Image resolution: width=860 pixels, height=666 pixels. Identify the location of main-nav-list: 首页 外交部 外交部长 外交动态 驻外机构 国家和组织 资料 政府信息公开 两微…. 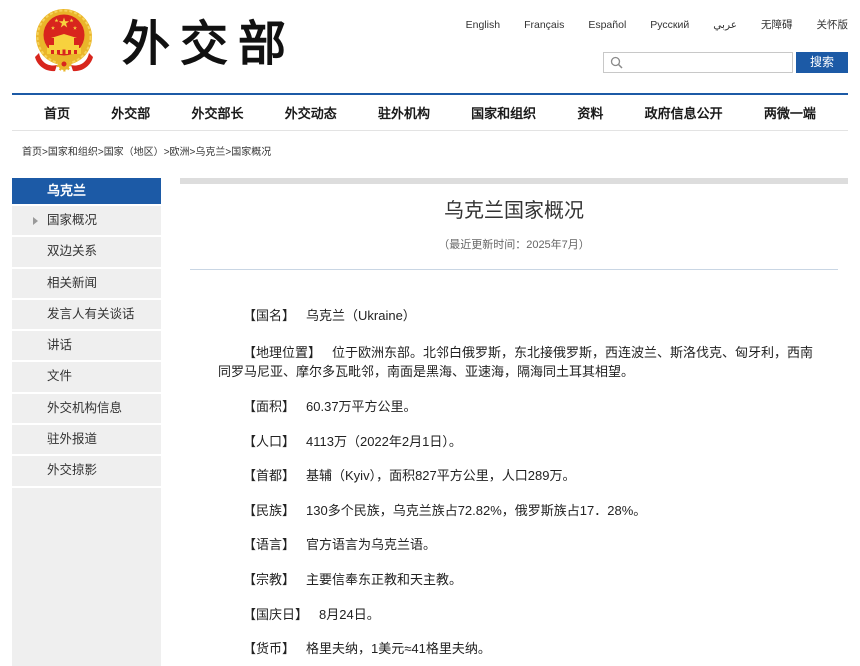
(430, 112).